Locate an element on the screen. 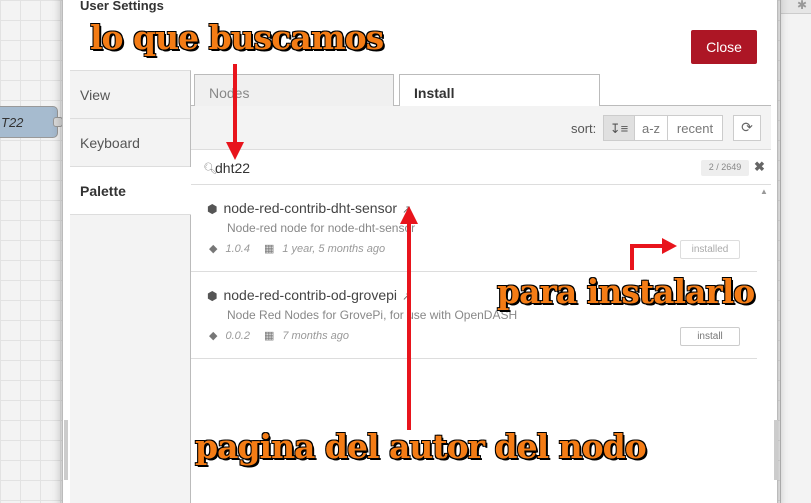 The image size is (811, 503). package-name: node-red-contrib-dht-sensor is located at coordinates (310, 208).